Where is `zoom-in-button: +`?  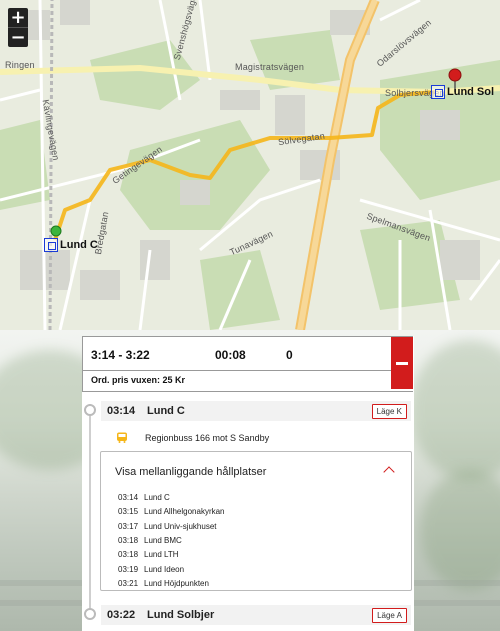 zoom-in-button: + is located at coordinates (18, 17).